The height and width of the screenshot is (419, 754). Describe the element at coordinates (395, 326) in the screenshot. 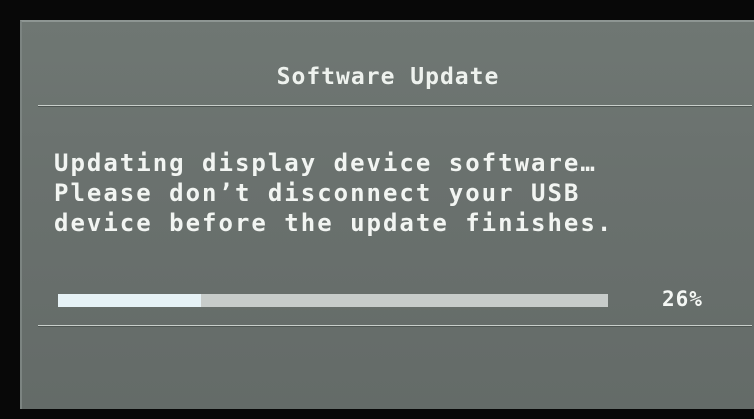

I see `bottom-divider` at that location.